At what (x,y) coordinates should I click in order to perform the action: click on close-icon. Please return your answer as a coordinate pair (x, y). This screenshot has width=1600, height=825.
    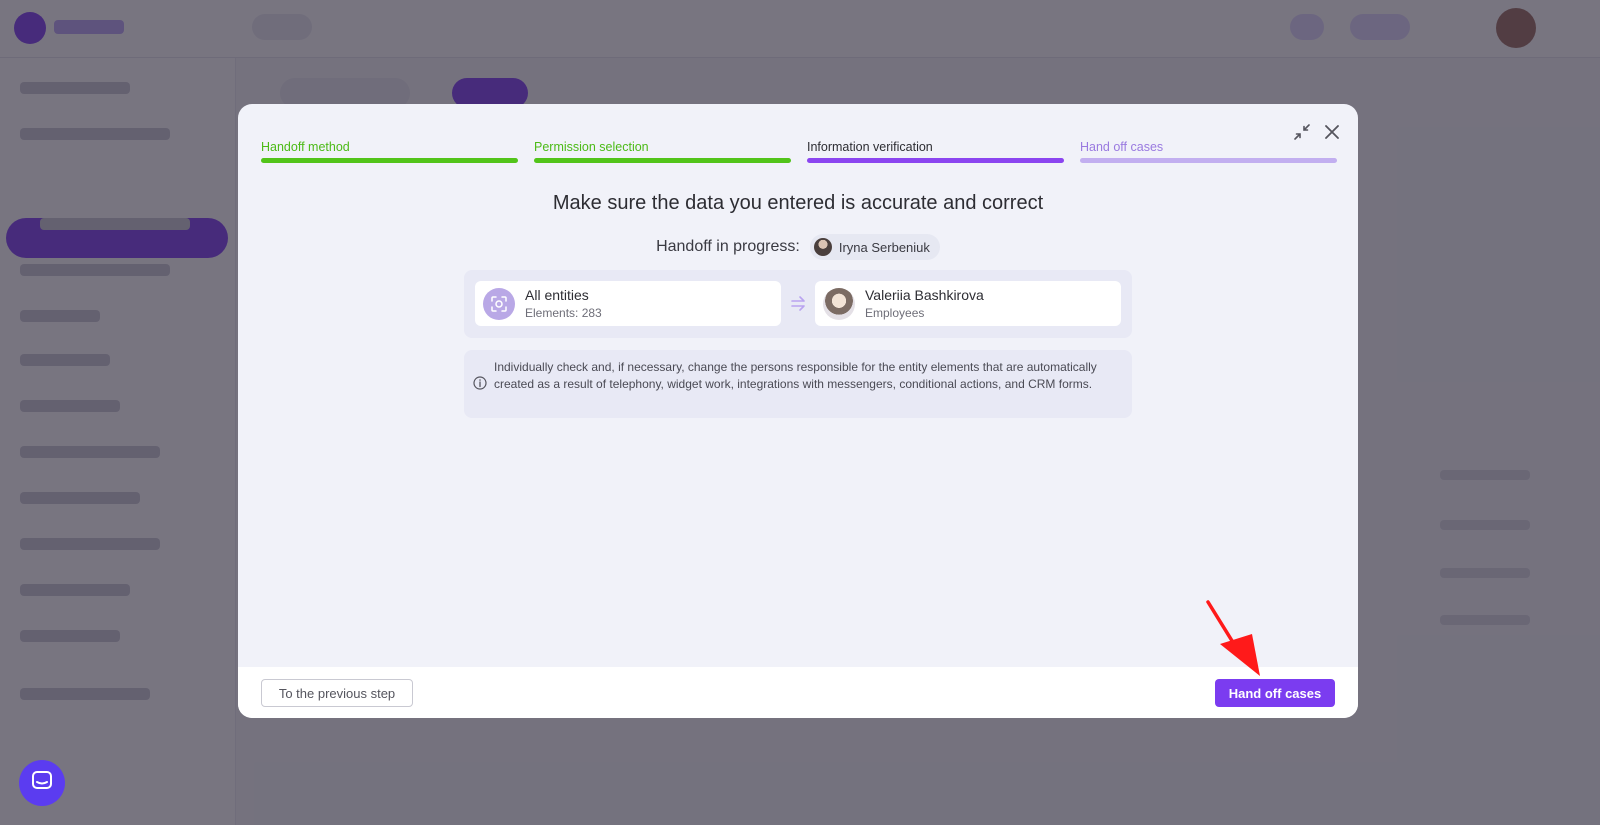
    Looking at the image, I should click on (1332, 132).